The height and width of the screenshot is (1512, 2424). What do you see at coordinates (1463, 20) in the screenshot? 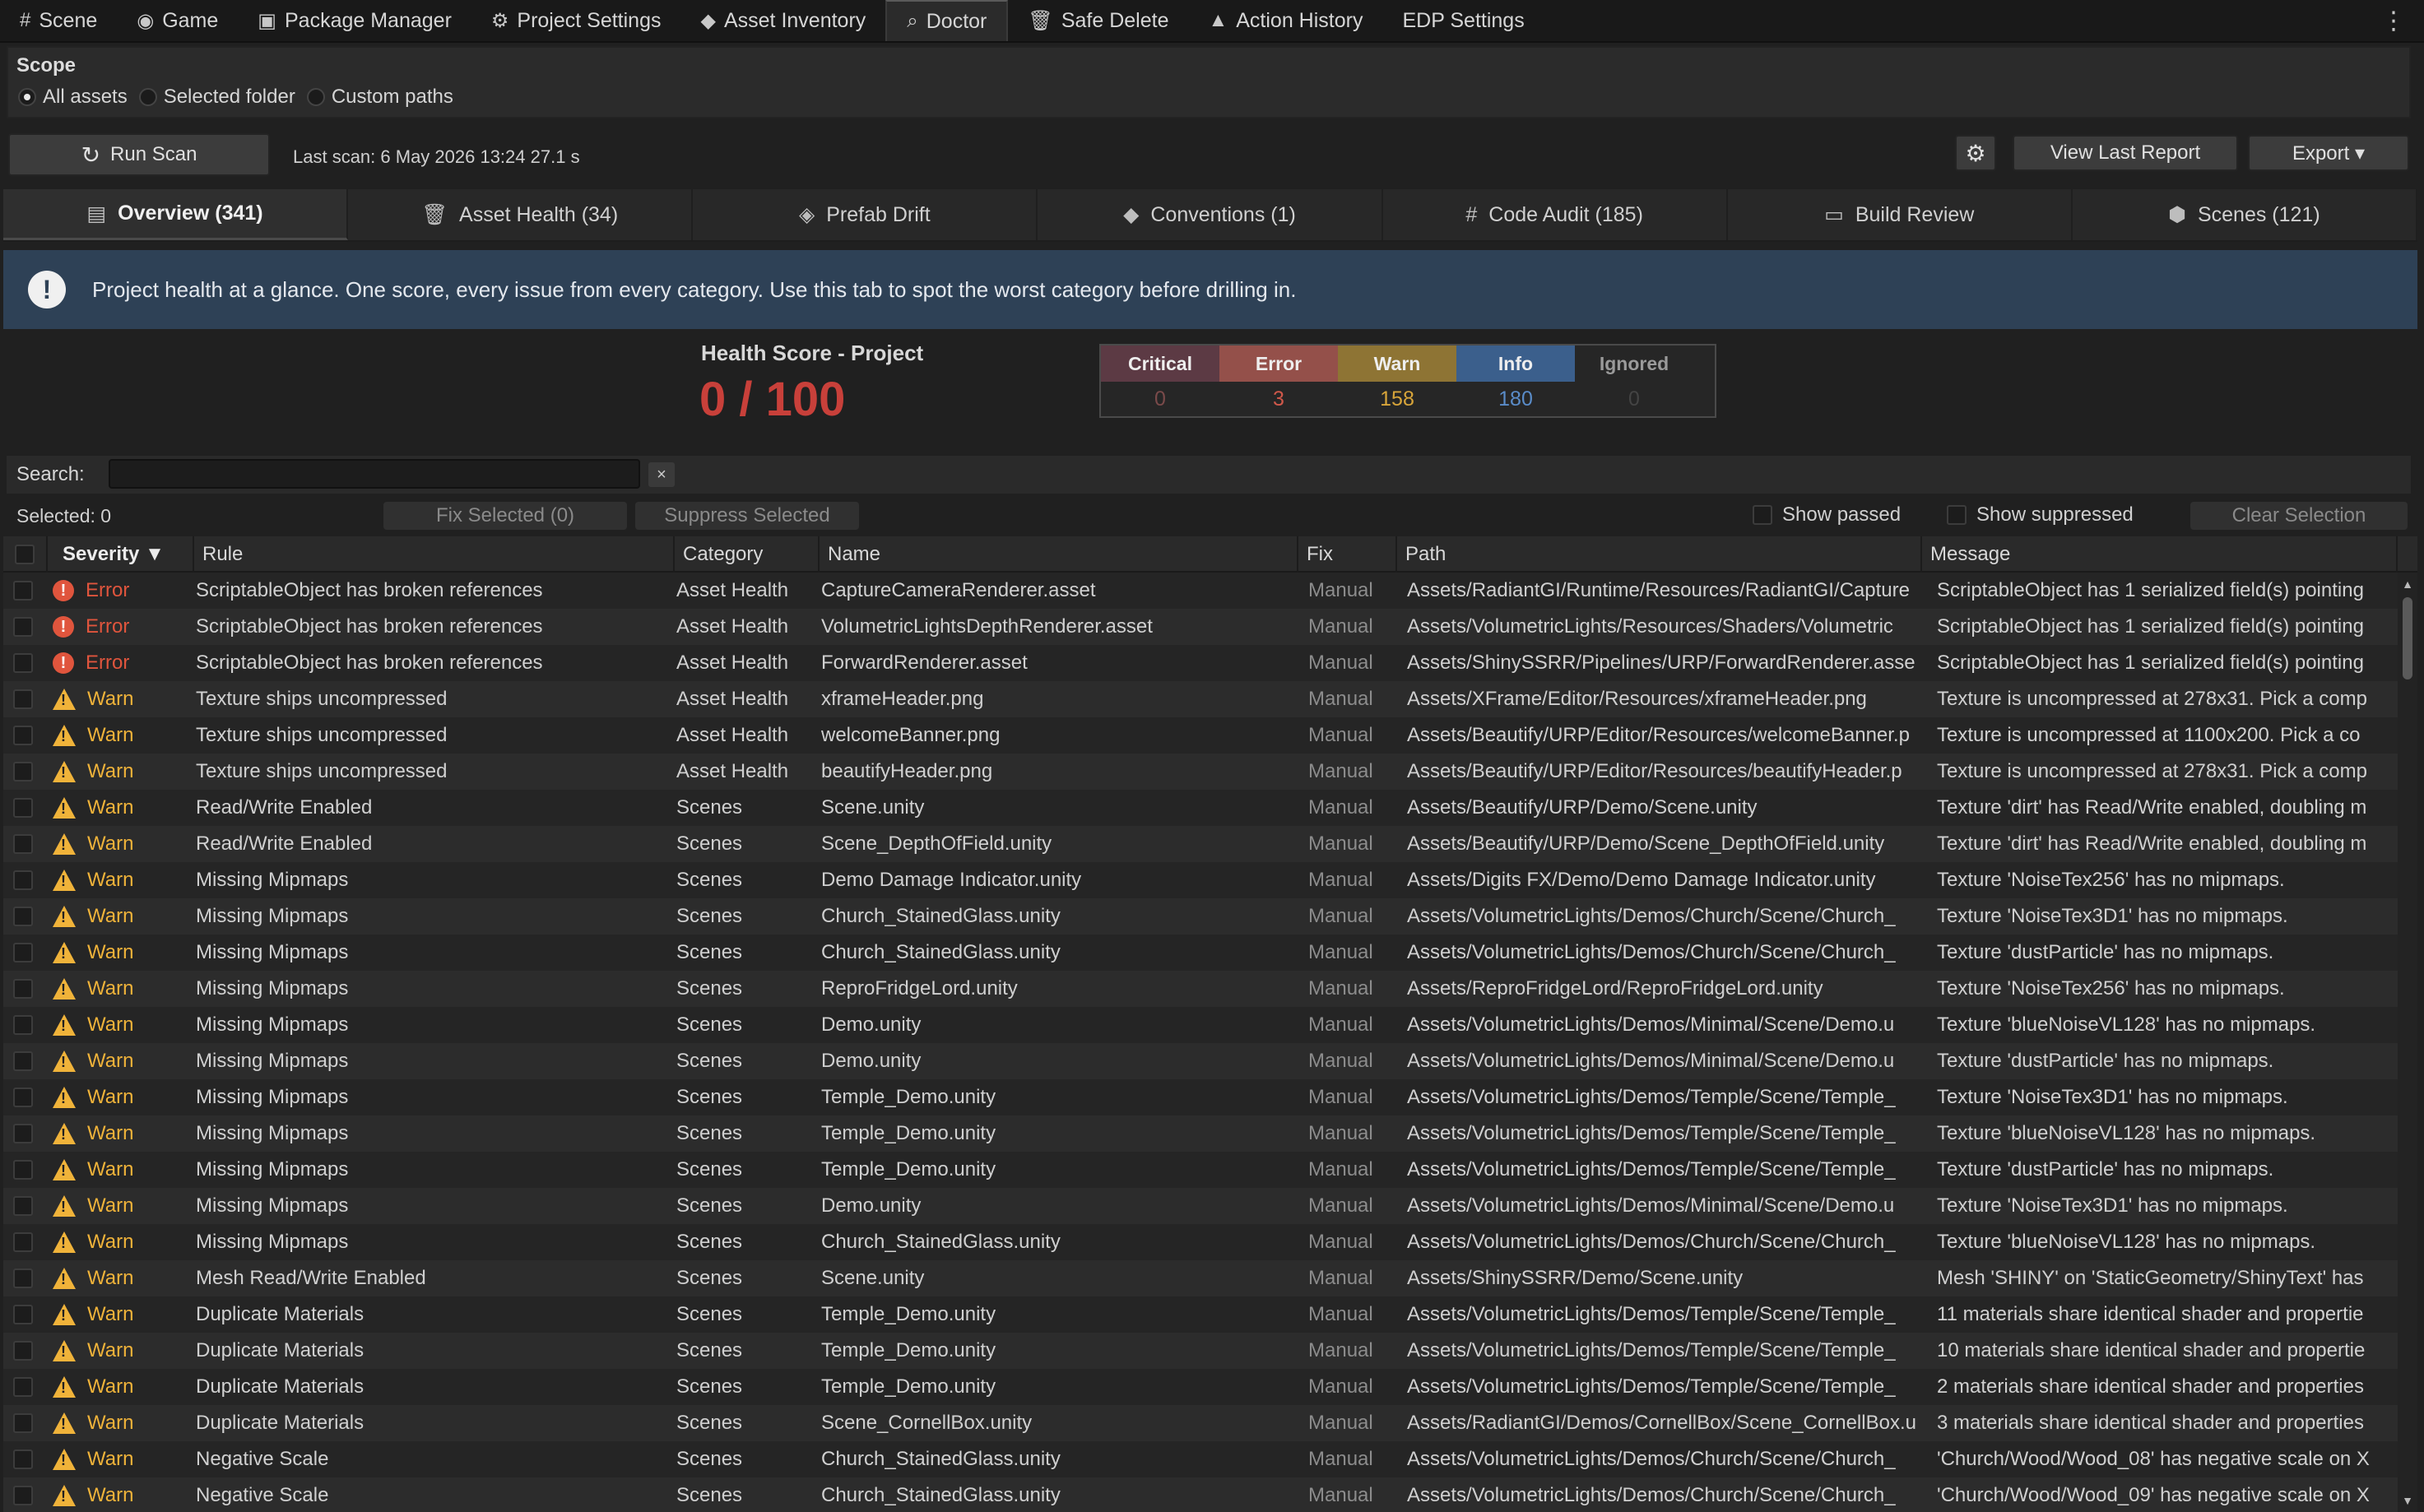
I see `top-tab-edp-settings: EDP Settings` at bounding box center [1463, 20].